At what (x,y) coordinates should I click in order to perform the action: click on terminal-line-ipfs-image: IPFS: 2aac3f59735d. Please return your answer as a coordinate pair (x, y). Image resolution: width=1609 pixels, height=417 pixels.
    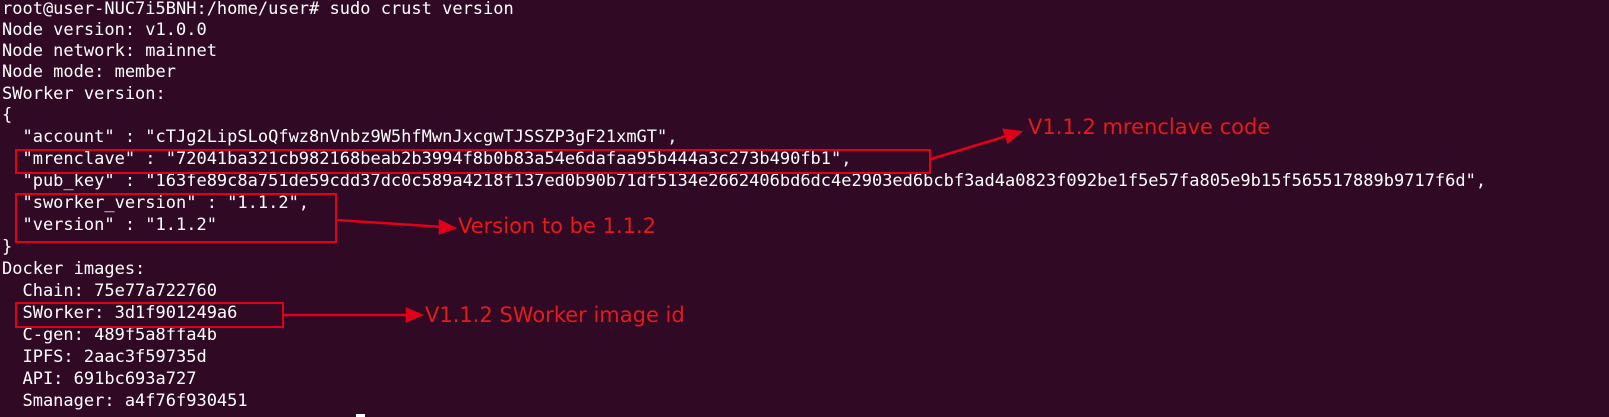
    Looking at the image, I should click on (104, 357).